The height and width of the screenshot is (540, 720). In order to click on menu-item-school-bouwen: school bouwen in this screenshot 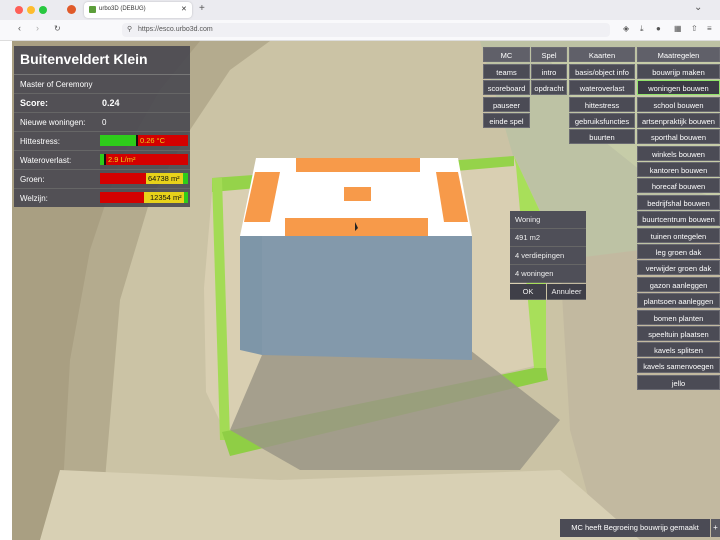, I will do `click(678, 104)`.